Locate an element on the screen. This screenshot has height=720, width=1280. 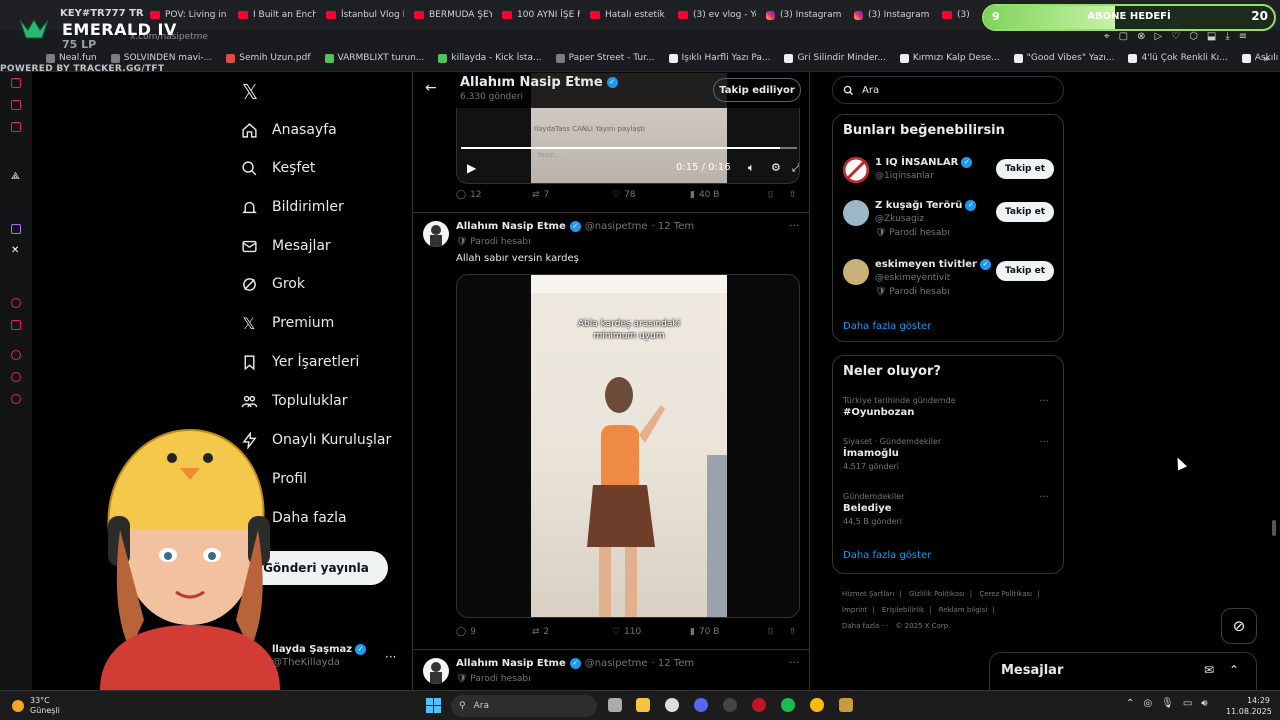
nav-item-grok: Grok is located at coordinates (272, 284).